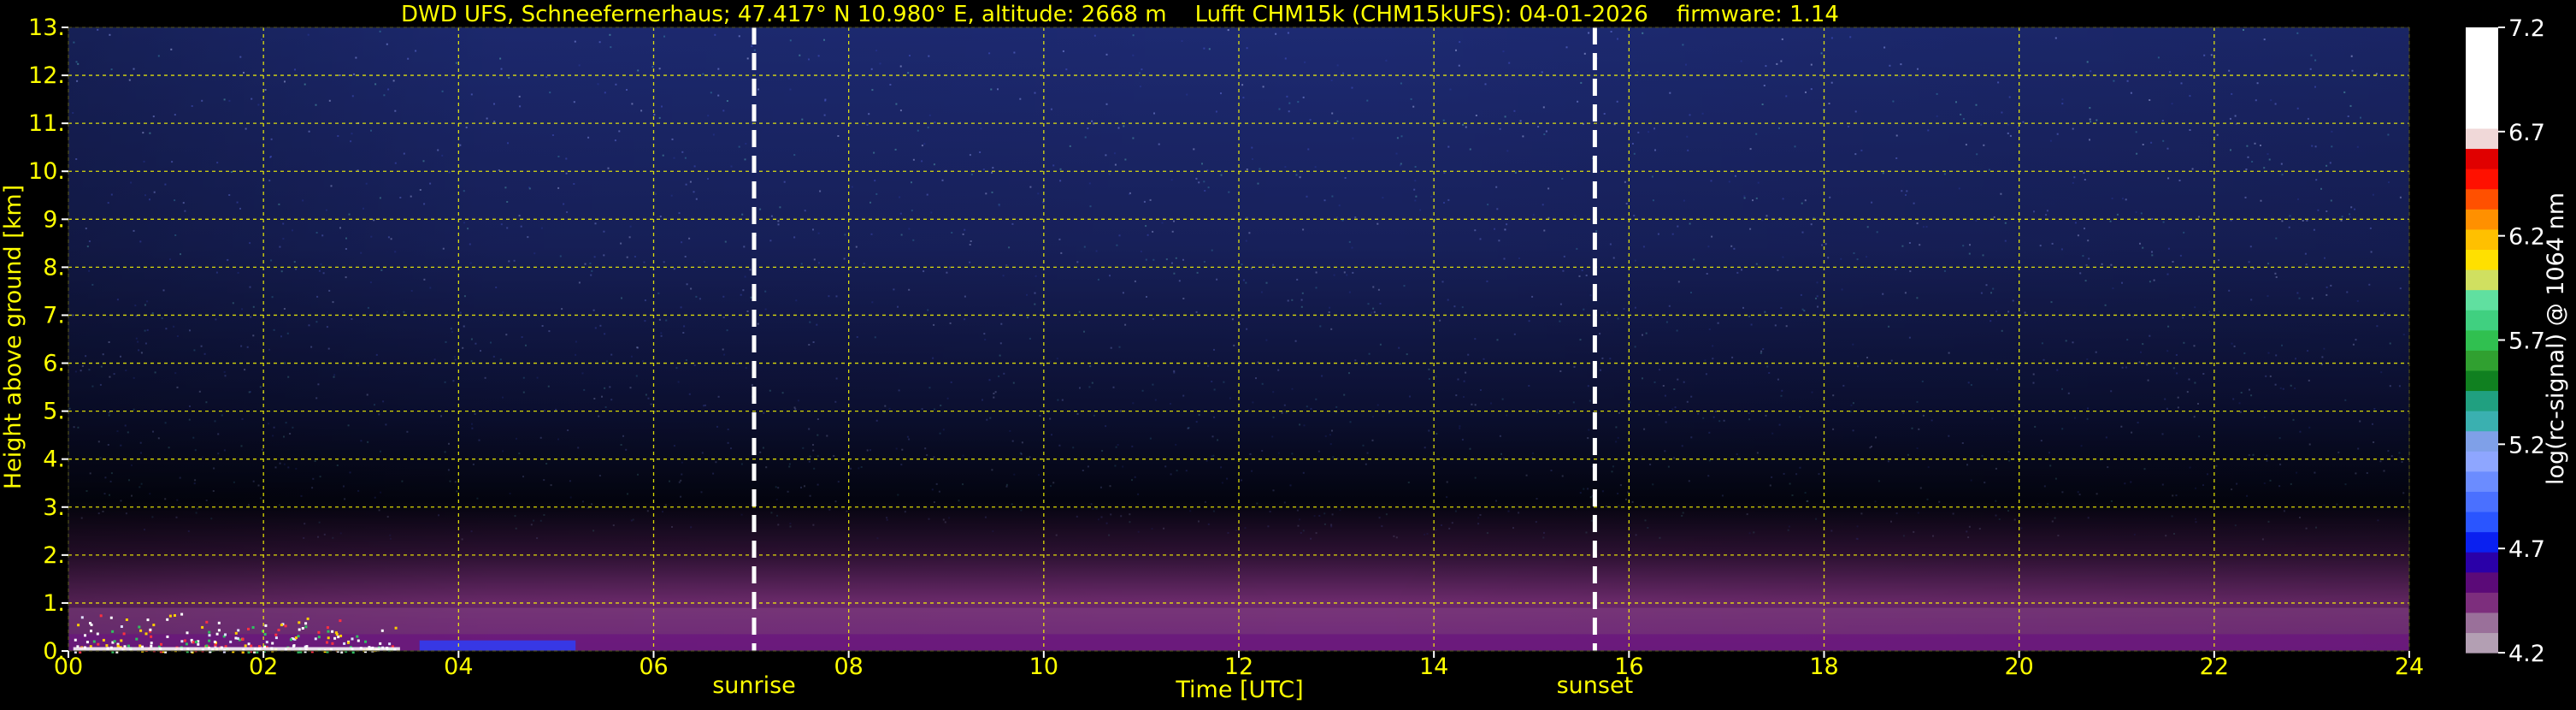  Describe the element at coordinates (54, 555) in the screenshot. I see `y-tick-label: 2.` at that location.